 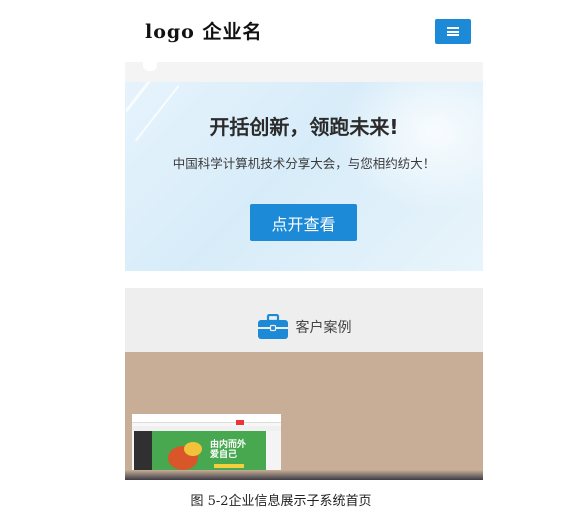 I want to click on briefcase-icon, so click(x=272, y=326).